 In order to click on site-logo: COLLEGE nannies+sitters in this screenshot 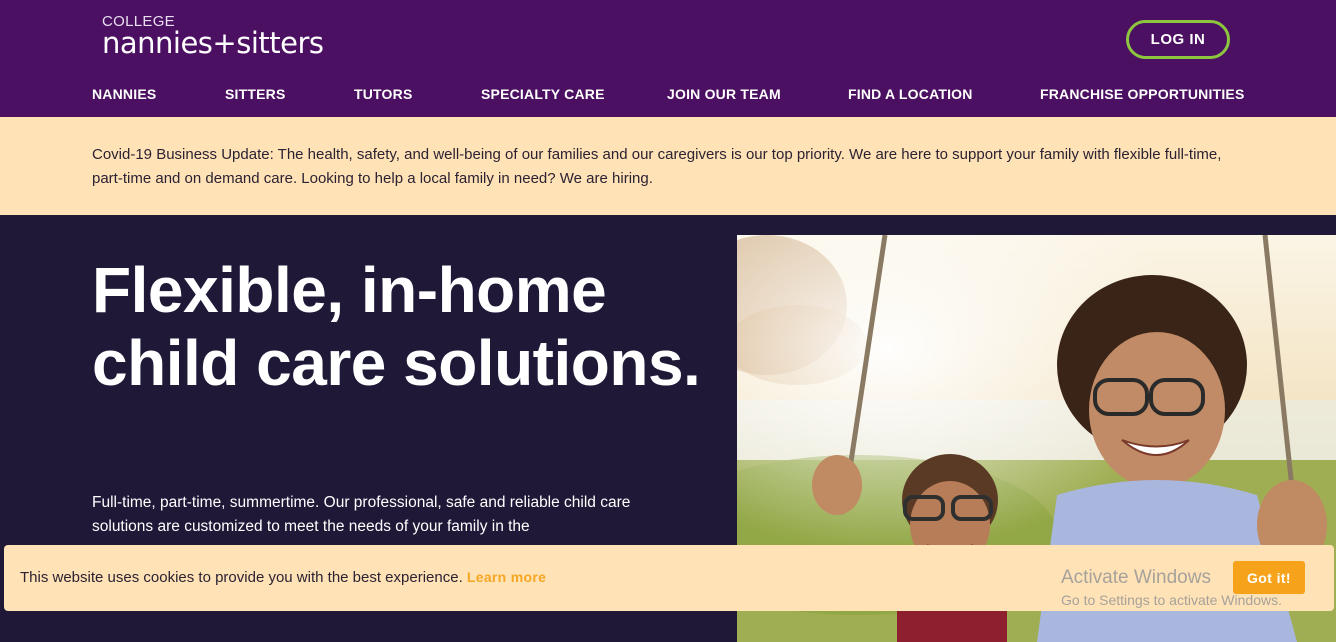, I will do `click(213, 37)`.